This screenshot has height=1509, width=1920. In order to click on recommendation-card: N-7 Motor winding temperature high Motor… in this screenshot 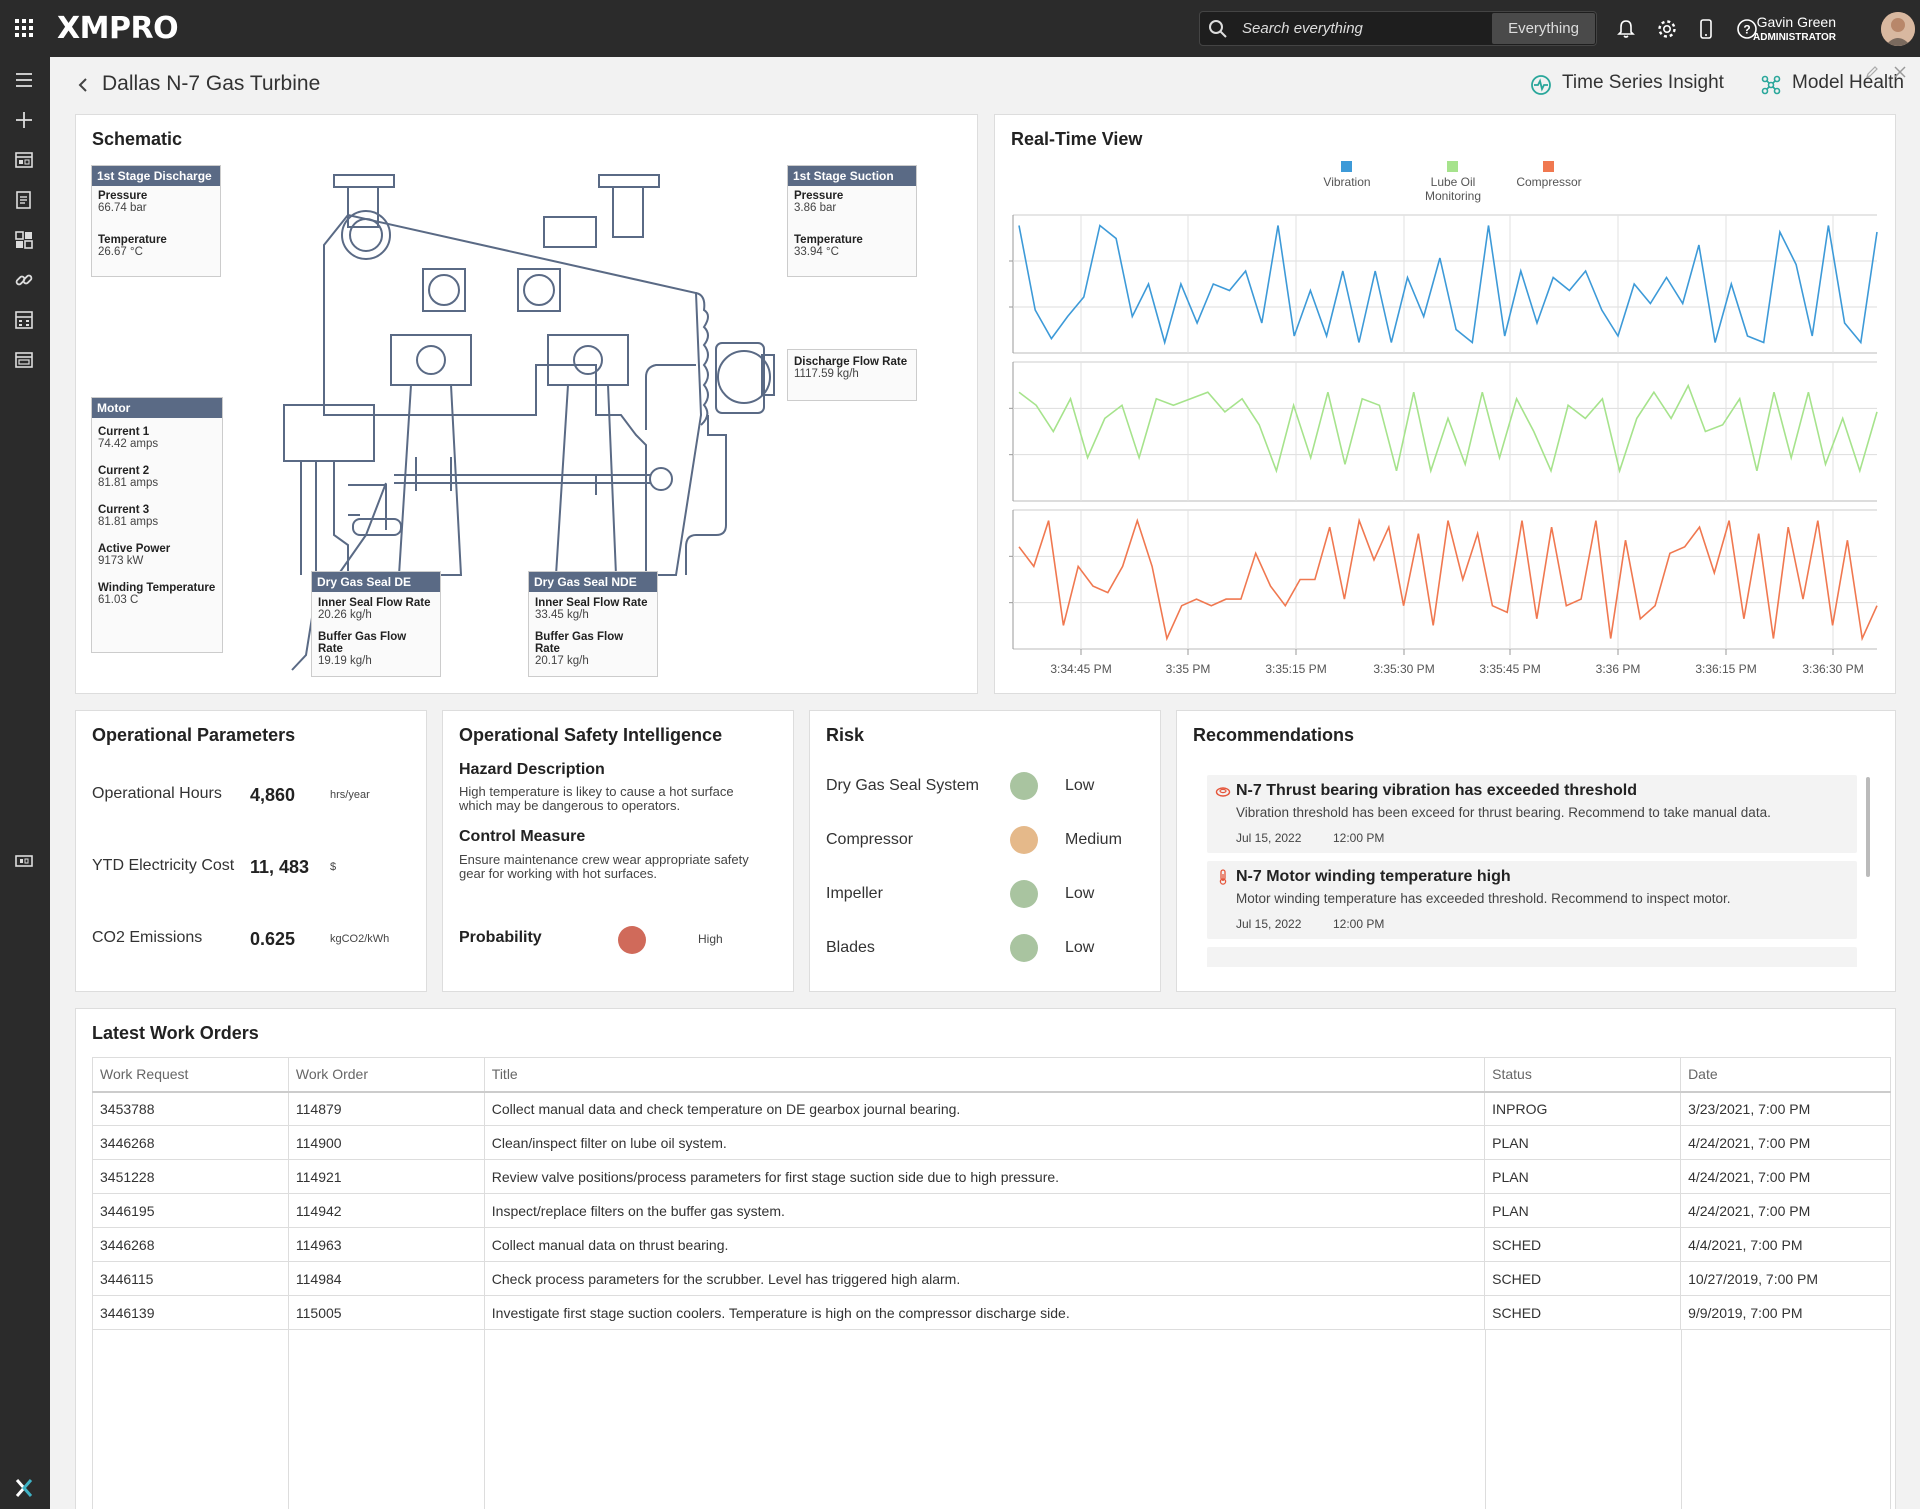, I will do `click(1532, 900)`.